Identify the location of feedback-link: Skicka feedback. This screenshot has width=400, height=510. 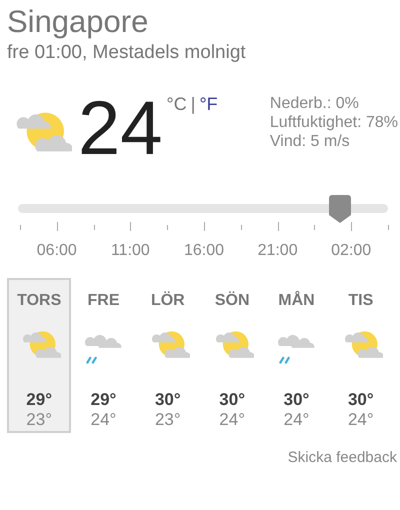
(342, 457).